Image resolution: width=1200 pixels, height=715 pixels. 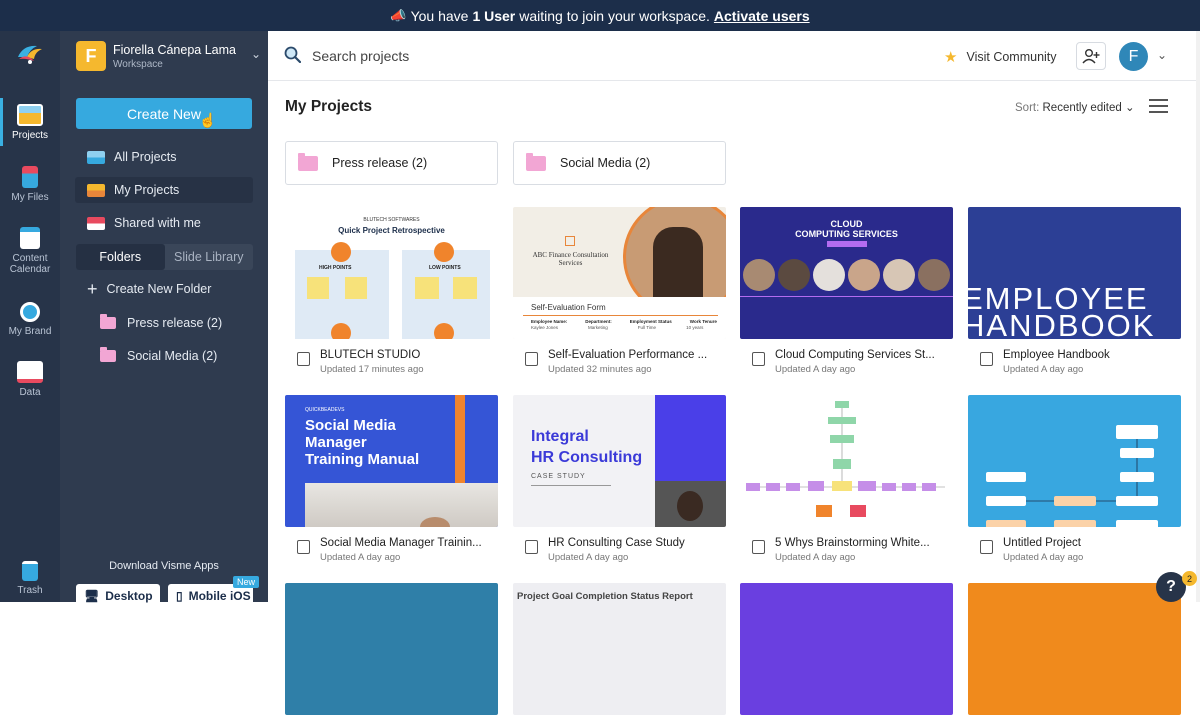 I want to click on thumb-brand: BLUTECH SOFTWARES, so click(x=391, y=220).